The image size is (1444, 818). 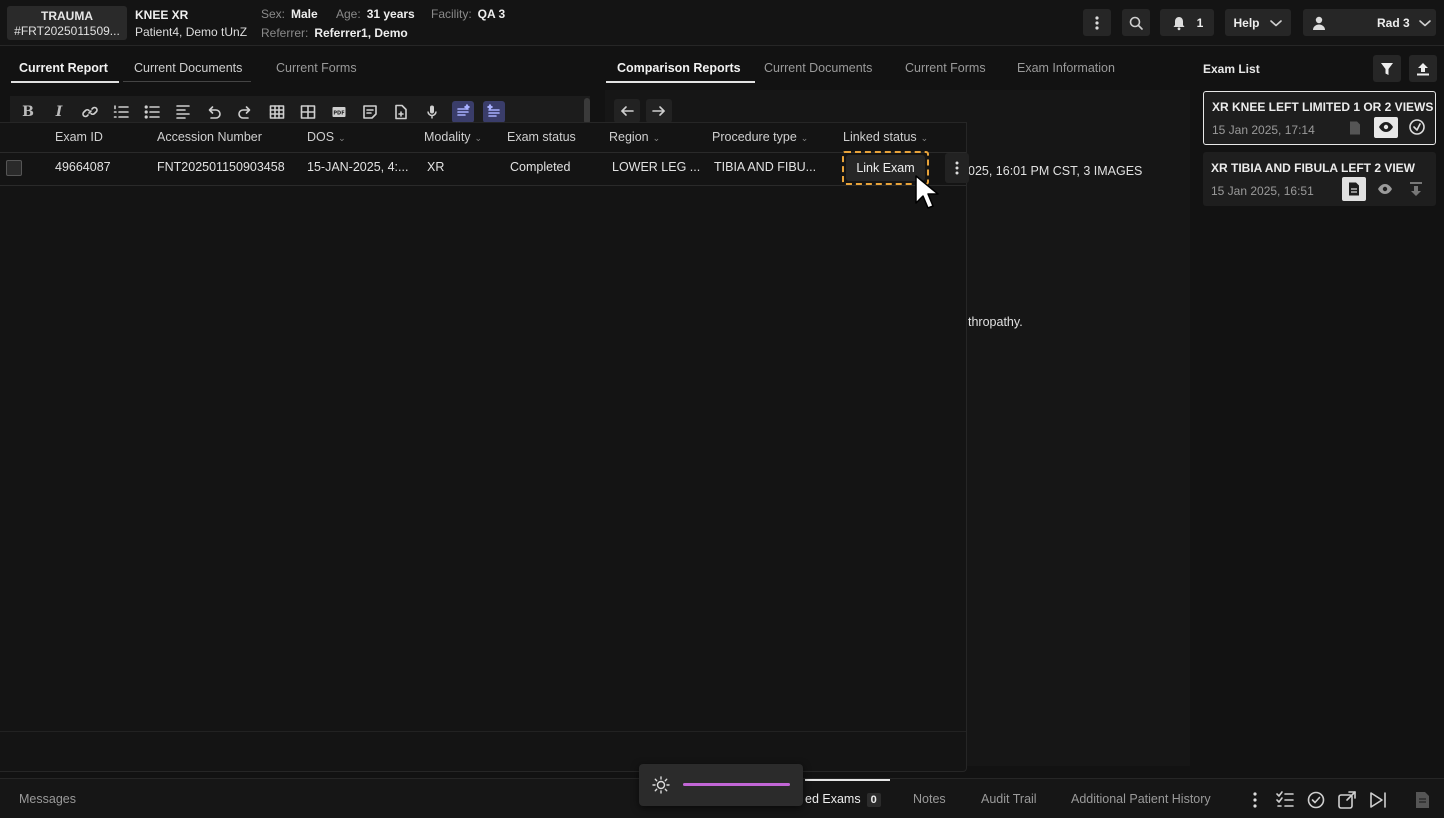 I want to click on report-button, so click(x=1354, y=189).